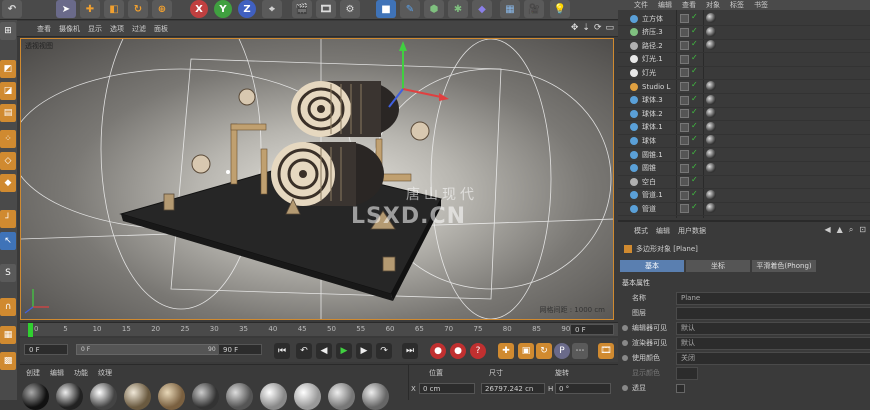 Image resolution: width=870 pixels, height=410 pixels. I want to click on workplane-icon: ▤, so click(8, 113).